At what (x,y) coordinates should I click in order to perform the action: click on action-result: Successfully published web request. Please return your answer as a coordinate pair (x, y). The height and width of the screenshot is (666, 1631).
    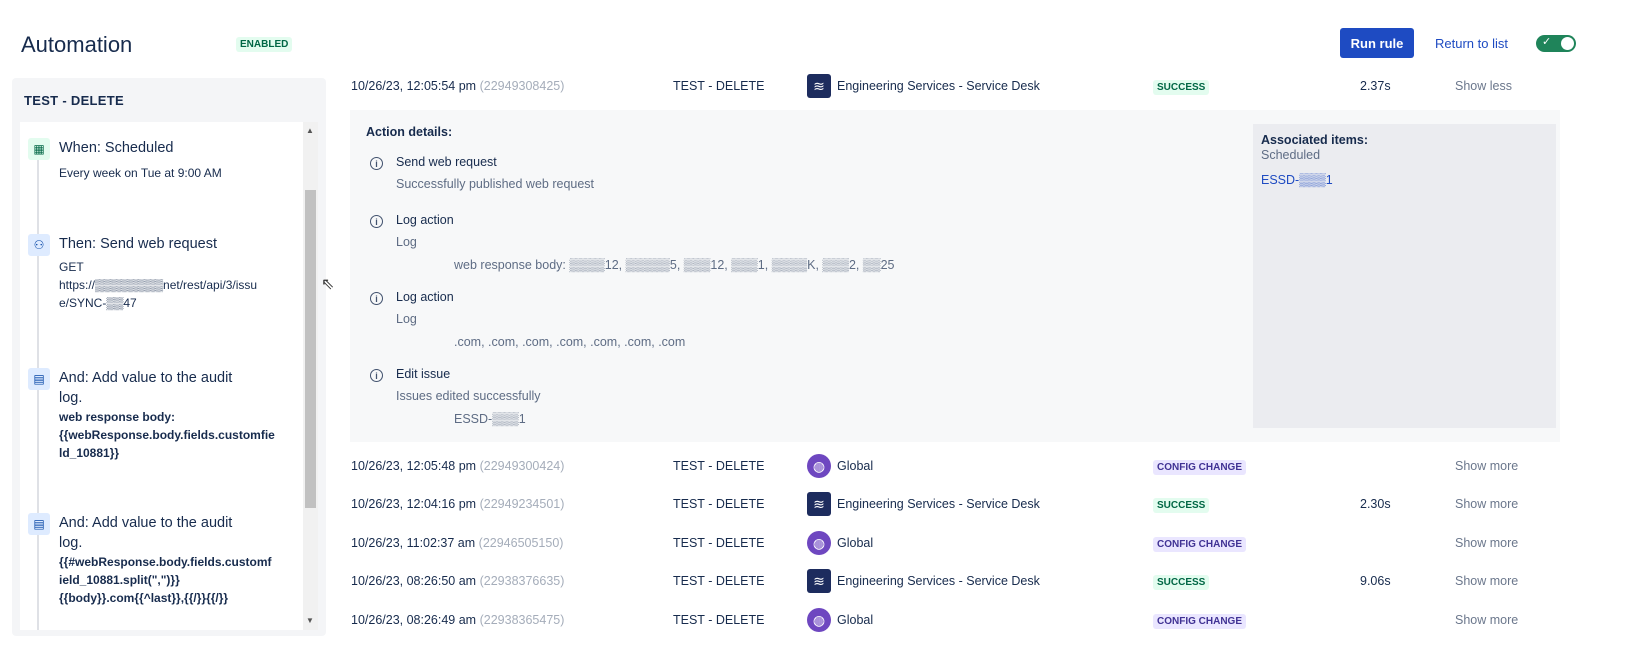
    Looking at the image, I should click on (495, 184).